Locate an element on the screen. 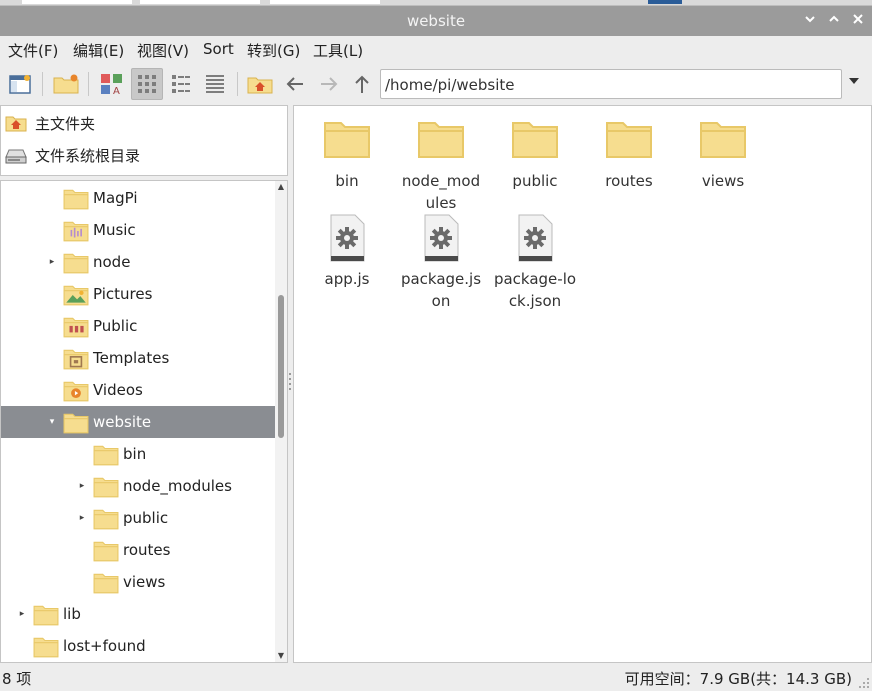 Image resolution: width=872 pixels, height=691 pixels. menu-file: 文件(F) is located at coordinates (33, 50).